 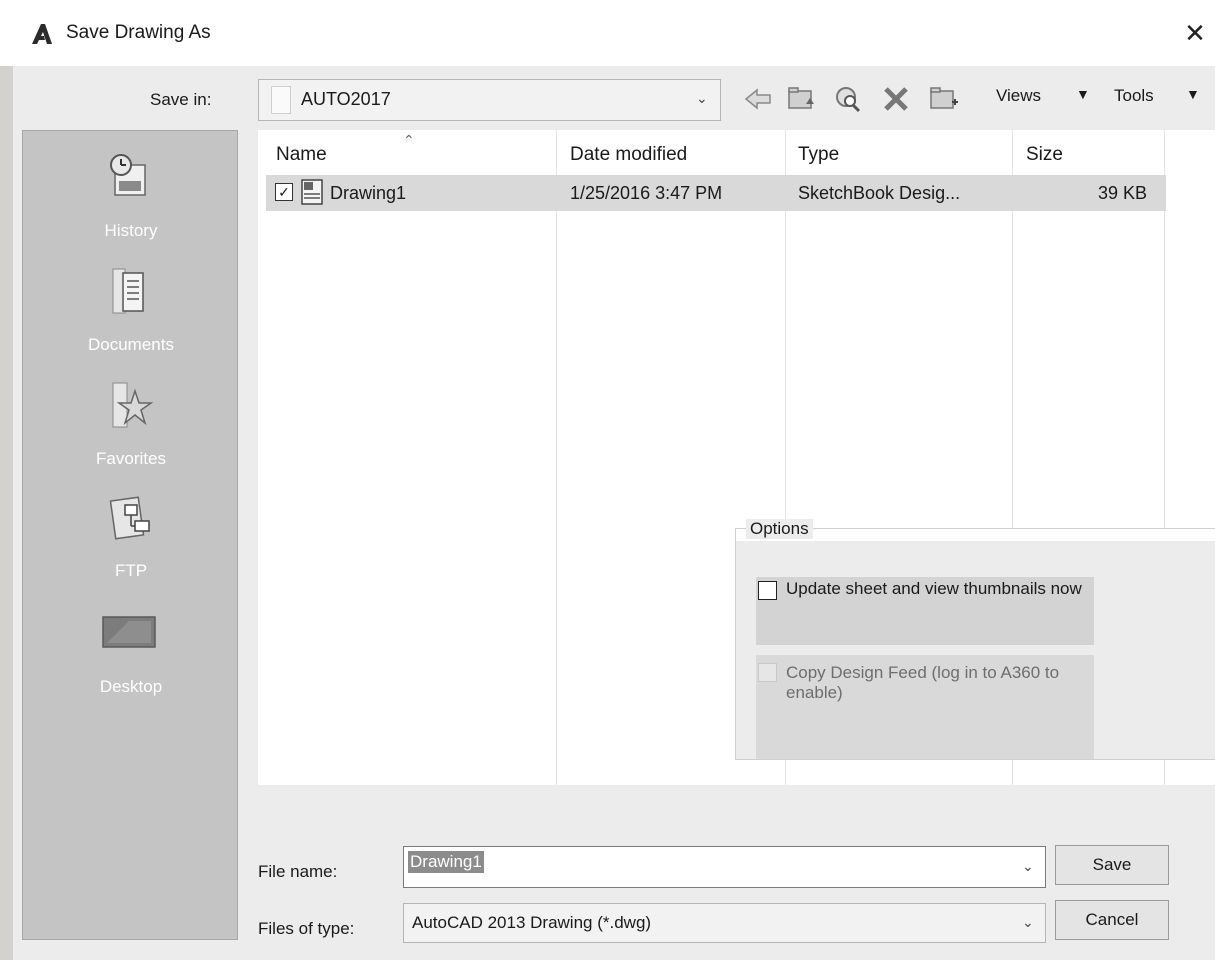 I want to click on back-icon, so click(x=758, y=99).